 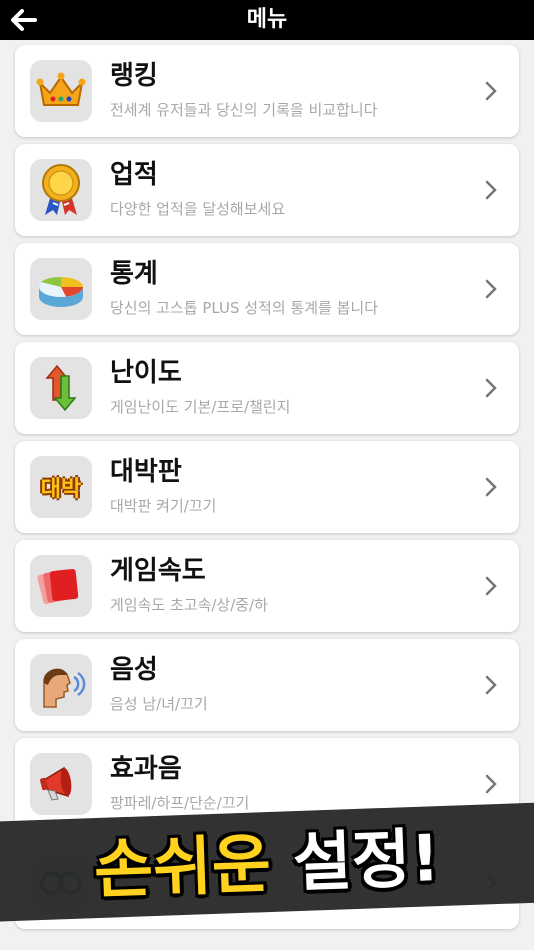 What do you see at coordinates (61, 685) in the screenshot?
I see `speaking-head-icon` at bounding box center [61, 685].